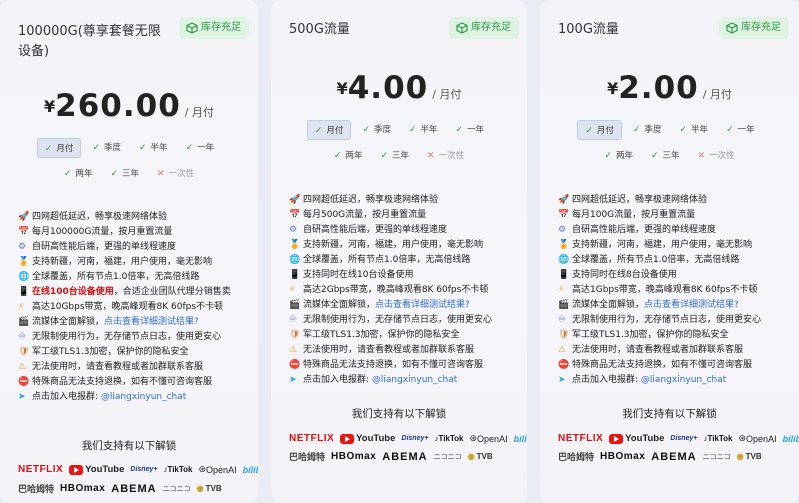 Image resolution: width=799 pixels, height=503 pixels. I want to click on feature-item: 🎬 流媒体全面解锁，点击查看详细测试结果?, so click(675, 305).